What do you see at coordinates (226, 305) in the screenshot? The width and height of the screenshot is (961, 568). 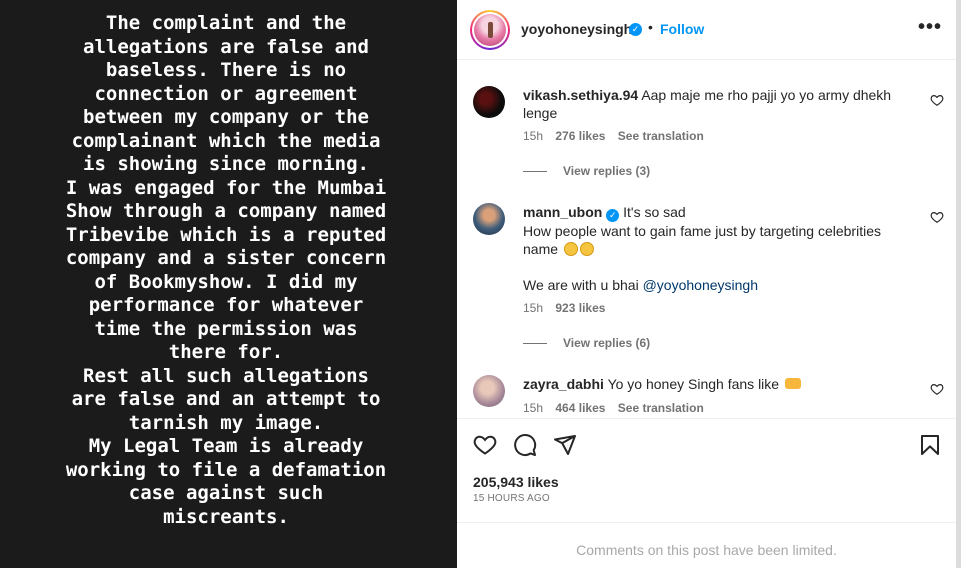 I see `statement-line: performance for whatever` at bounding box center [226, 305].